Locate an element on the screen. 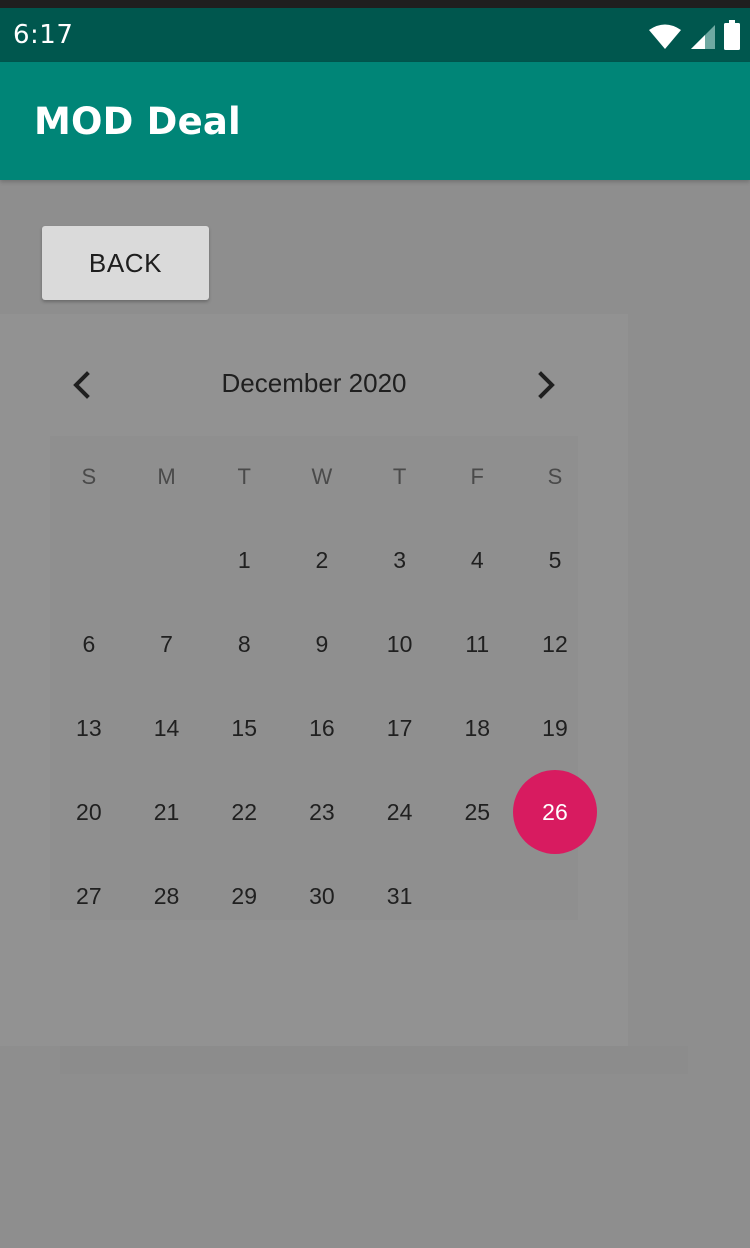 The image size is (750, 1248). day-cell-selected: 26 is located at coordinates (555, 812).